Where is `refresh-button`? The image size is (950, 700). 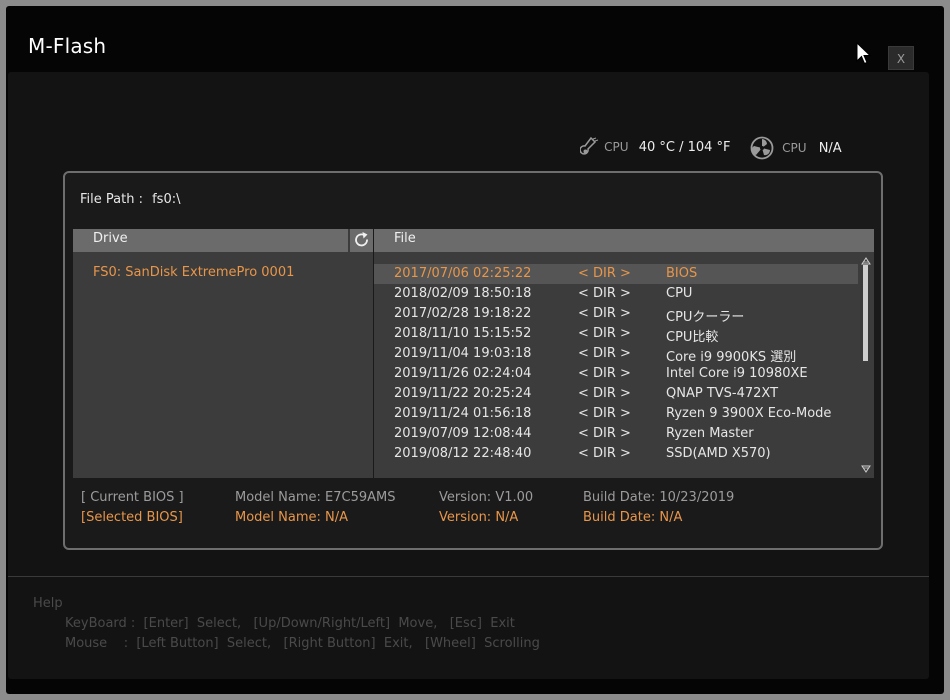 refresh-button is located at coordinates (361, 240).